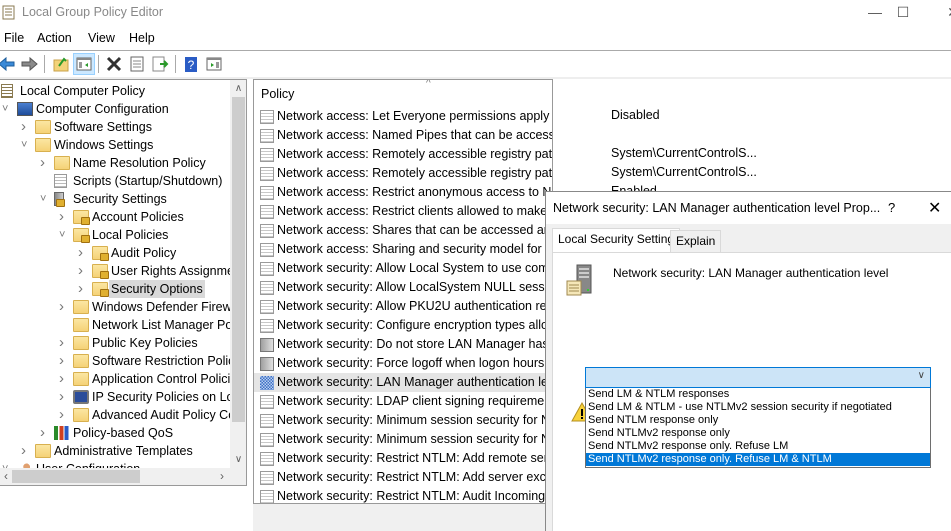  What do you see at coordinates (54, 38) in the screenshot?
I see `menu-action: Action` at bounding box center [54, 38].